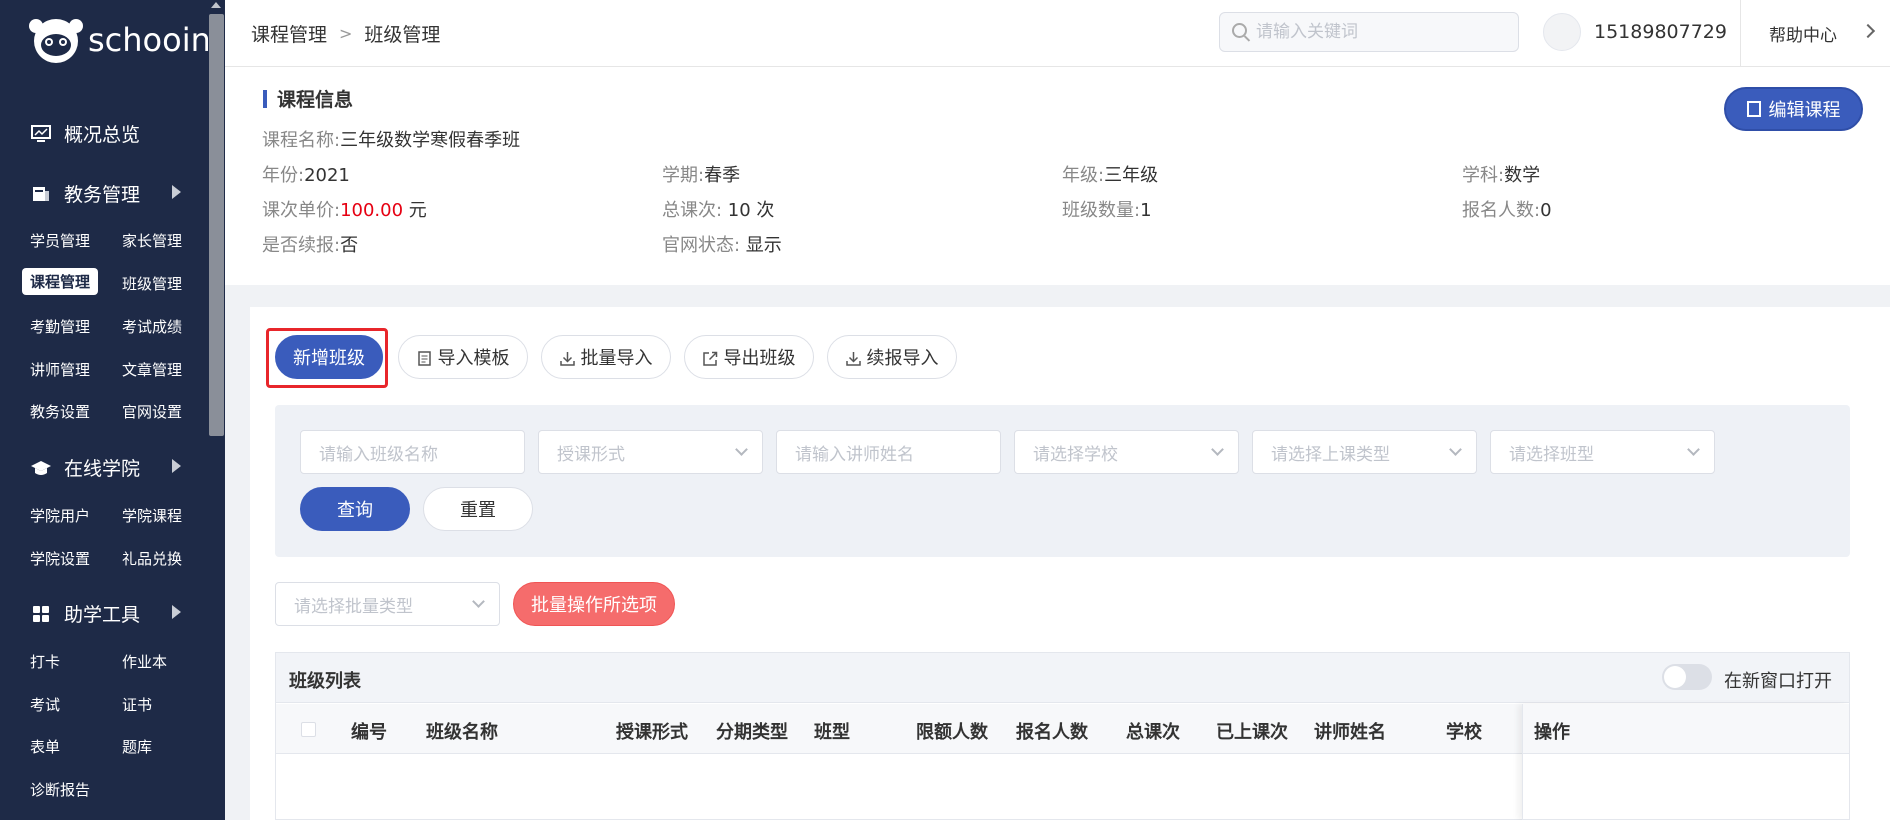  I want to click on col-total-lessons: 总课次, so click(1153, 731).